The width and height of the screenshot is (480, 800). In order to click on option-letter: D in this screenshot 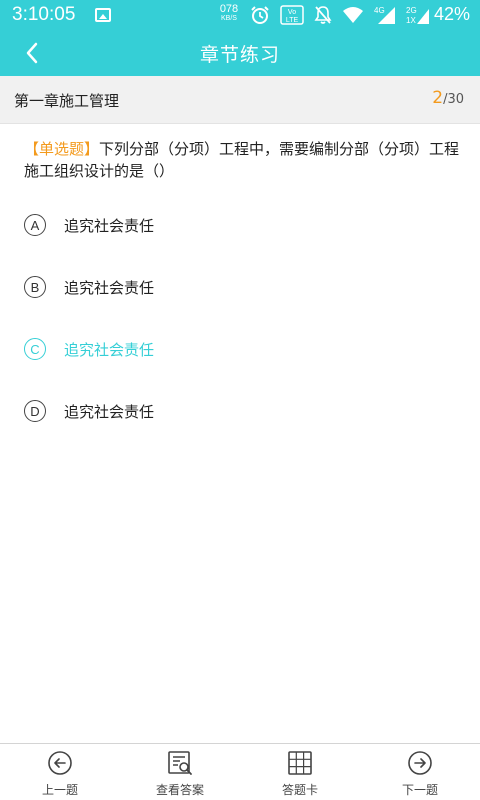, I will do `click(35, 411)`.